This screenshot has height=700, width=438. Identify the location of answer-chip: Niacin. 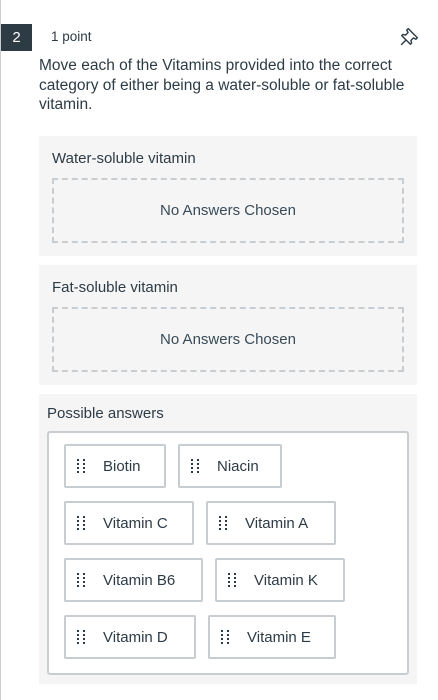
(230, 466).